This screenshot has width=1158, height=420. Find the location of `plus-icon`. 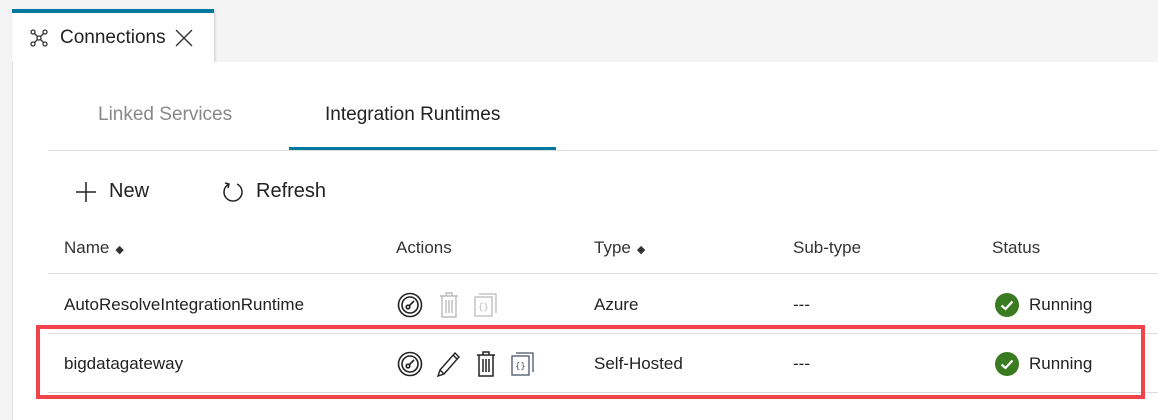

plus-icon is located at coordinates (86, 191).